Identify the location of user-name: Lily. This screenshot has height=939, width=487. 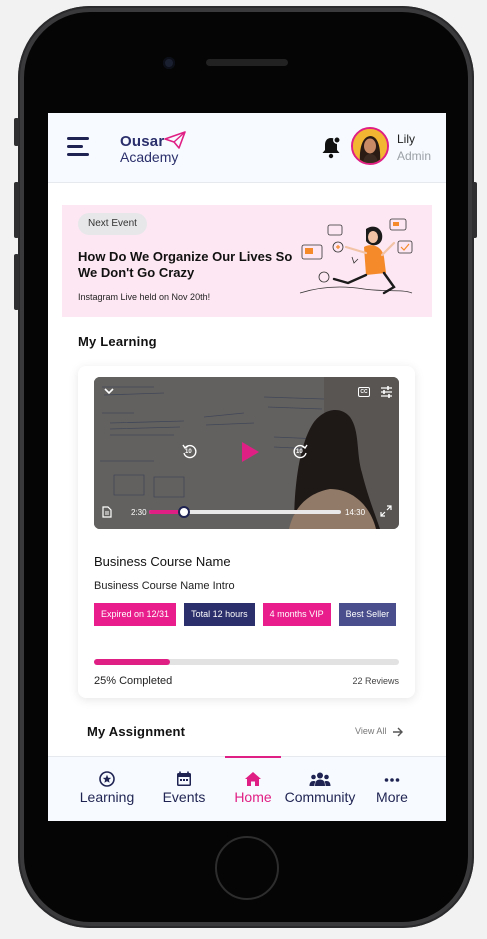
(406, 139).